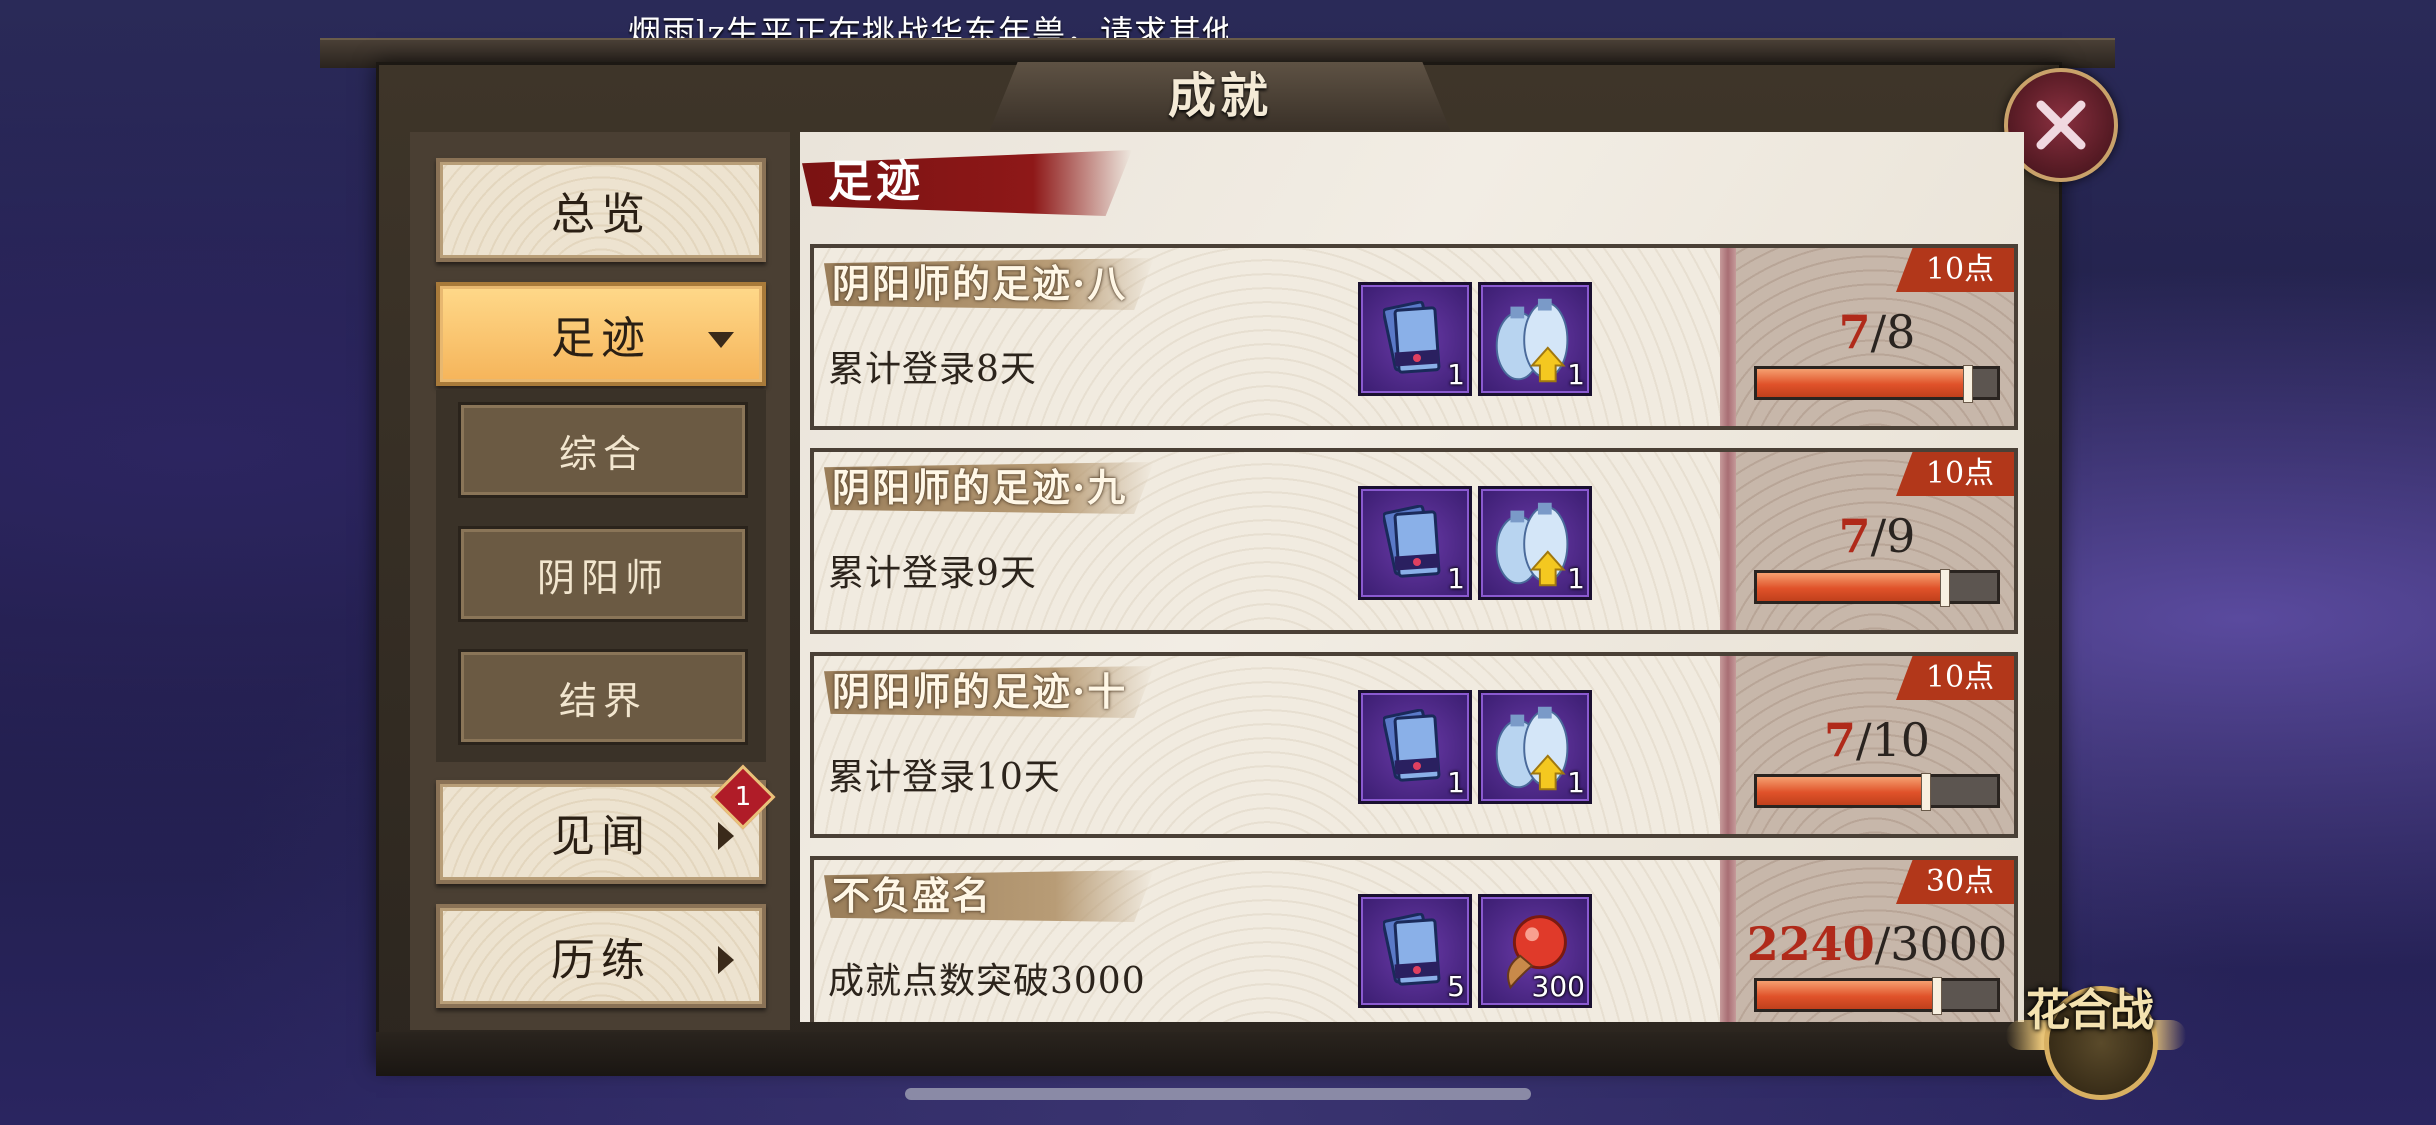 This screenshot has width=2436, height=1125. I want to click on achievement-title: 阴阳师的足迹·十, so click(980, 691).